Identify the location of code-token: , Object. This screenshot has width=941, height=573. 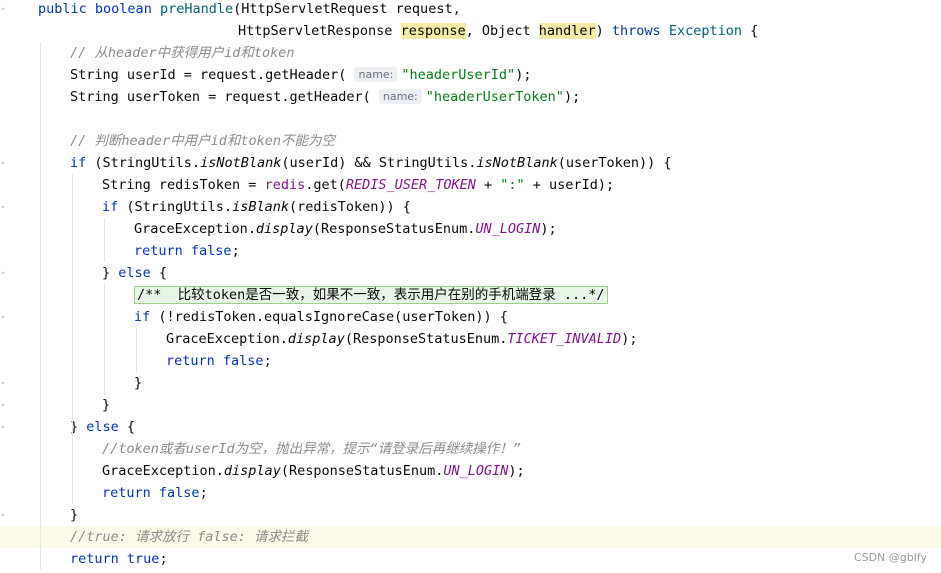
(502, 31).